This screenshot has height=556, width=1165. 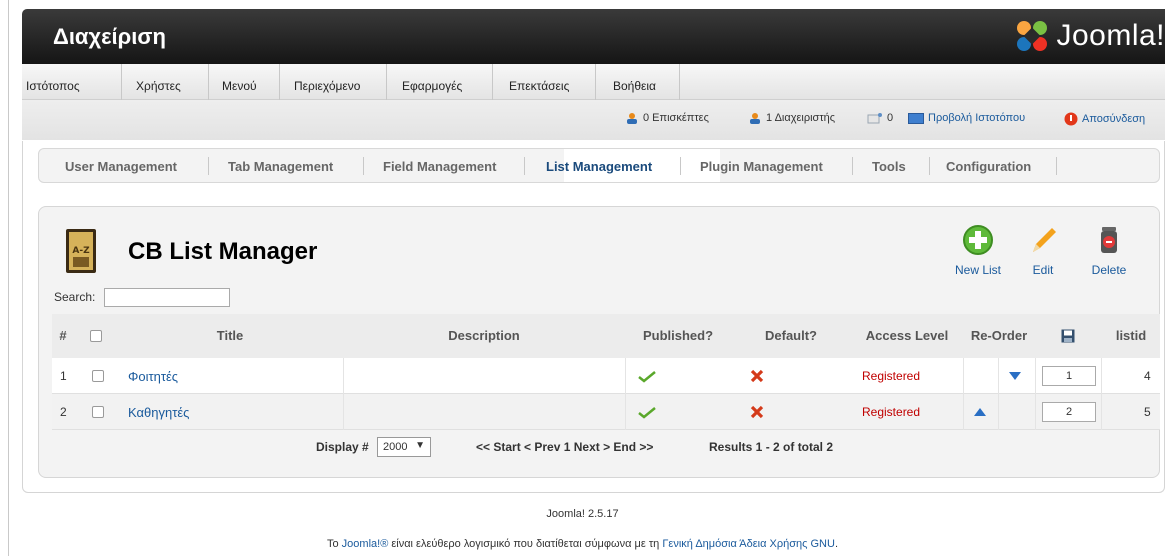 I want to click on logout-label: Αποσύνδεση, so click(x=1114, y=119).